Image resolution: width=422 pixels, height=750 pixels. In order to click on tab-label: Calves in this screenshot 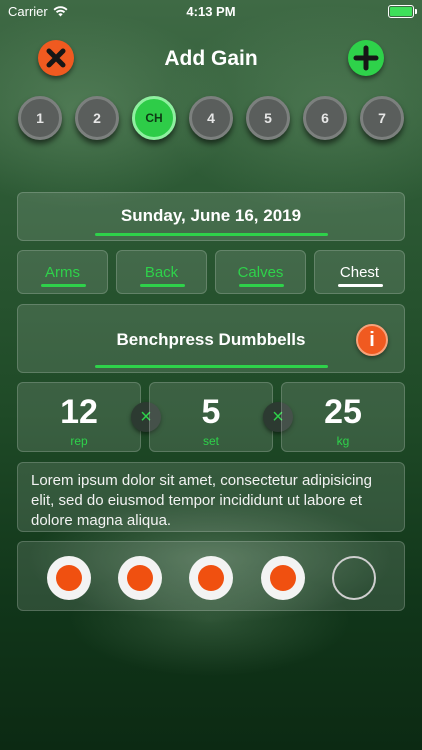, I will do `click(260, 272)`.